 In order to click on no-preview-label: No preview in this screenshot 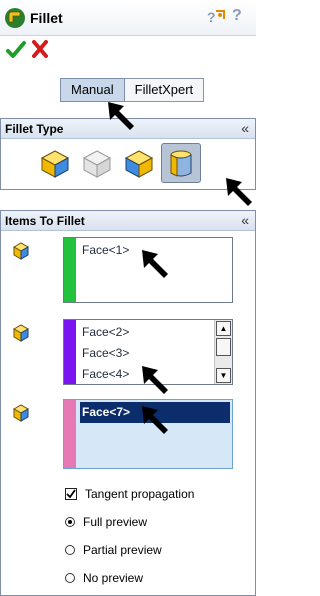, I will do `click(113, 578)`.